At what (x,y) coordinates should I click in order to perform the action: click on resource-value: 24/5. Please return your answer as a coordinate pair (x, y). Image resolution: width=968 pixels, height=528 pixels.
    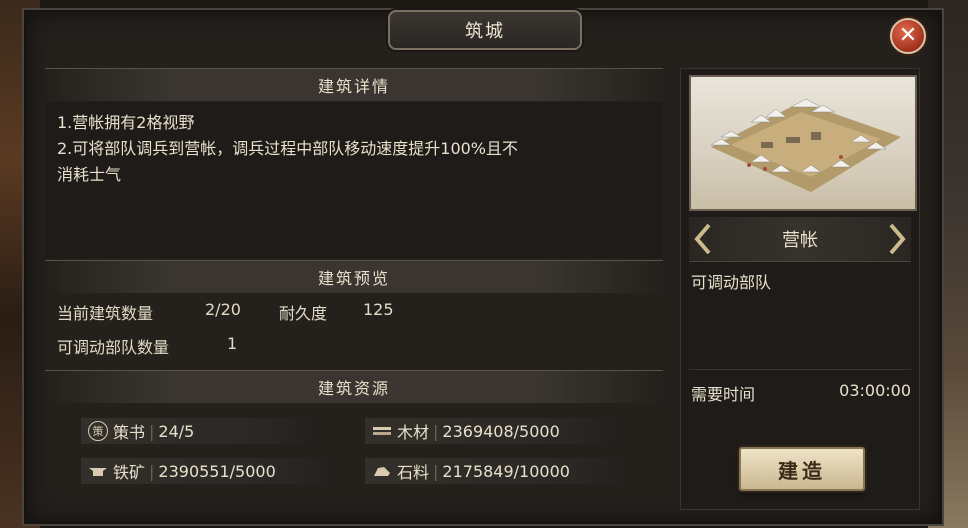
    Looking at the image, I should click on (176, 431).